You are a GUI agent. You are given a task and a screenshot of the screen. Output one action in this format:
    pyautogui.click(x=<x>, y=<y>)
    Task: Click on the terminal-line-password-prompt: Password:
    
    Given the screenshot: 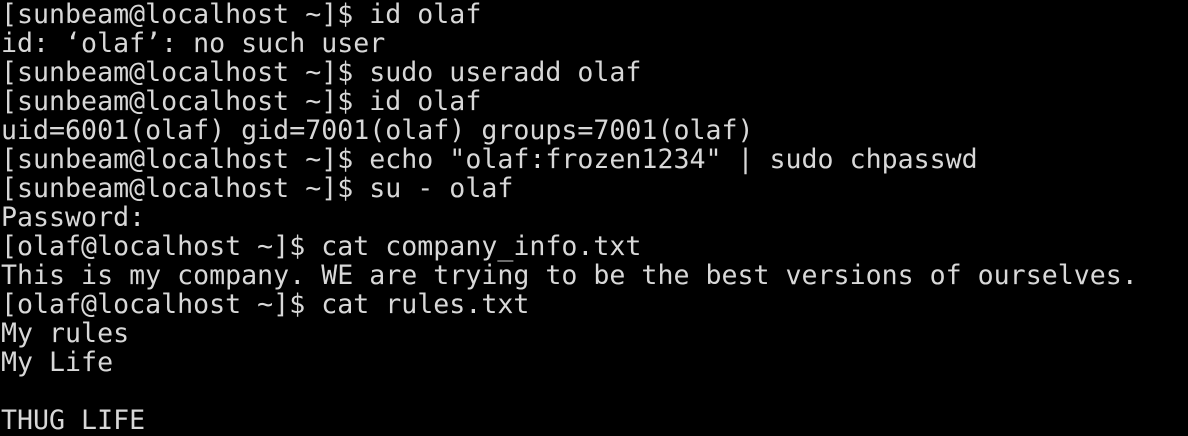 What is the action you would take?
    pyautogui.click(x=73, y=217)
    